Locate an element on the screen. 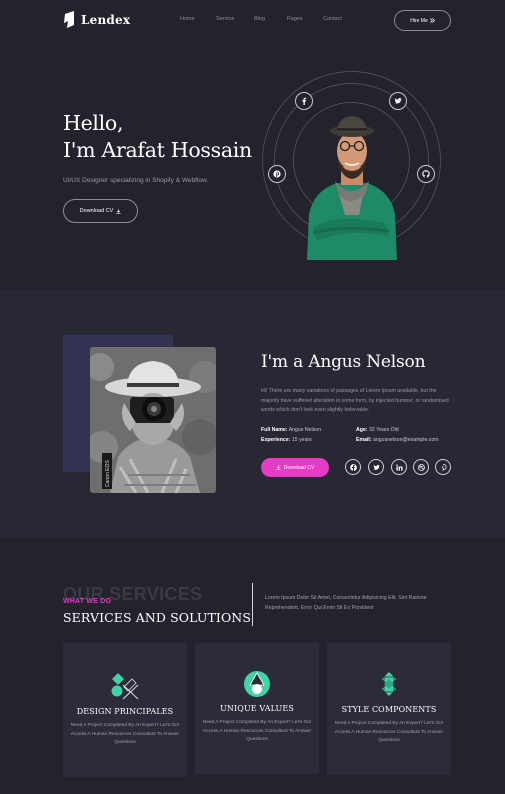 This screenshot has width=505, height=794. dribbble-icon is located at coordinates (421, 467).